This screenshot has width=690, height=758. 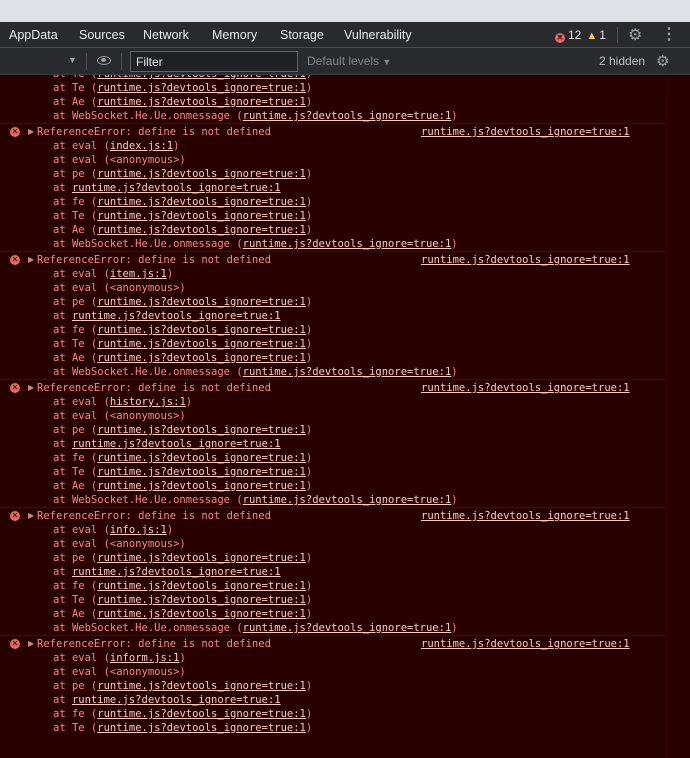 I want to click on frame-text: at eval (<anonymous>), so click(x=119, y=416).